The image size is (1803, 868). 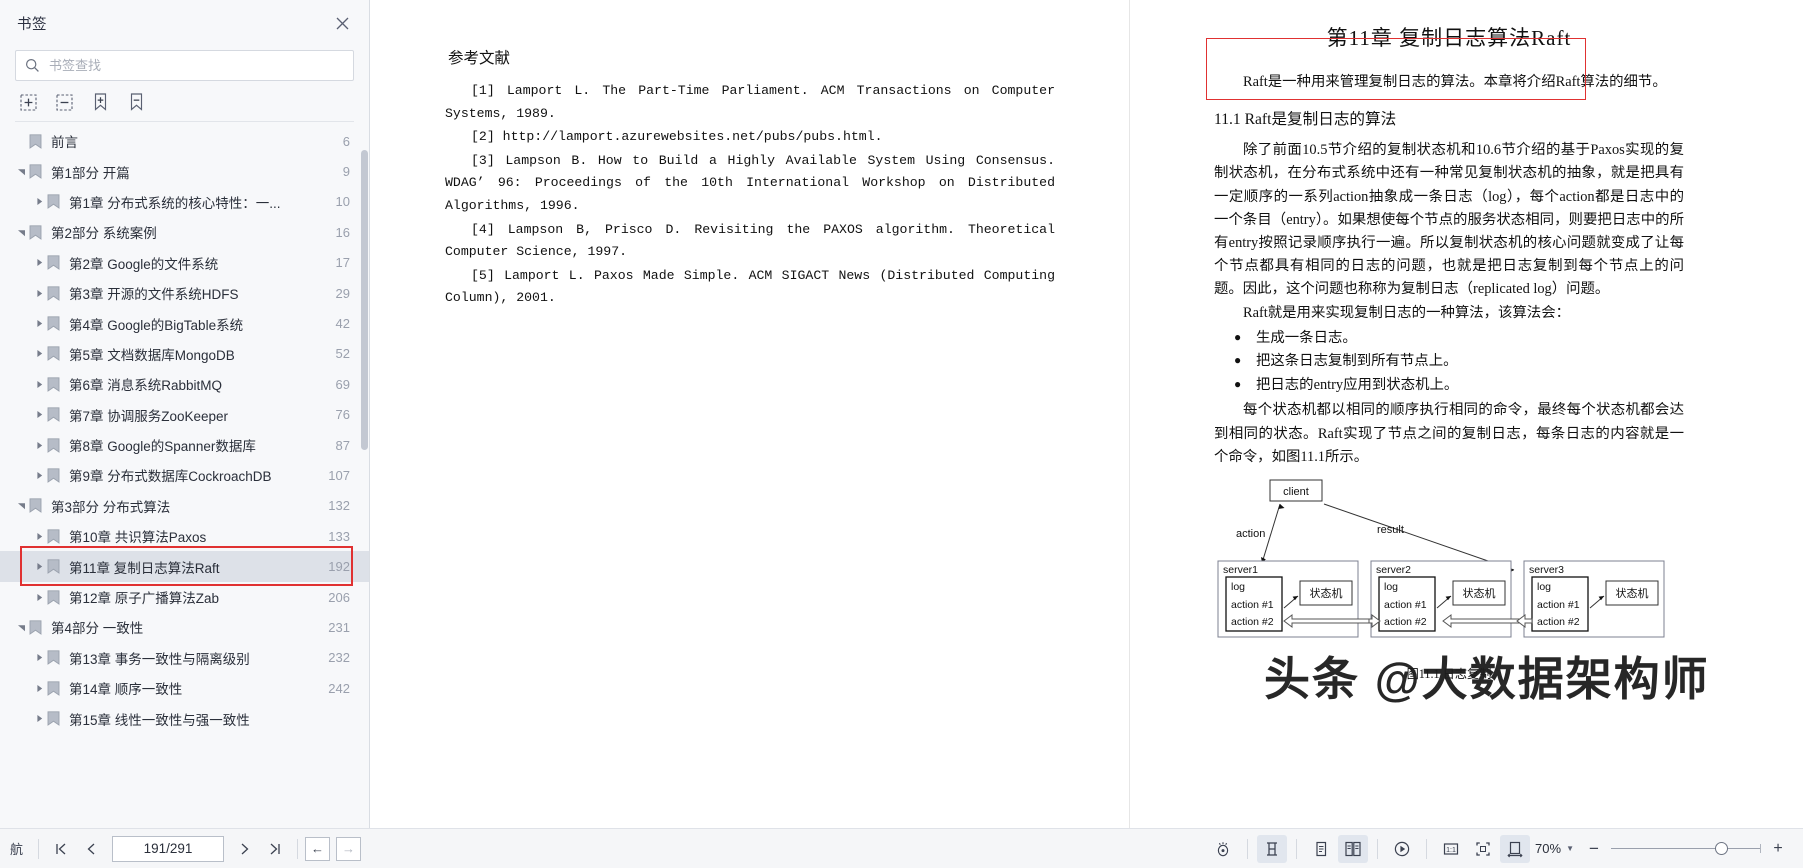 I want to click on back-arrow-icon: ←, so click(x=318, y=848).